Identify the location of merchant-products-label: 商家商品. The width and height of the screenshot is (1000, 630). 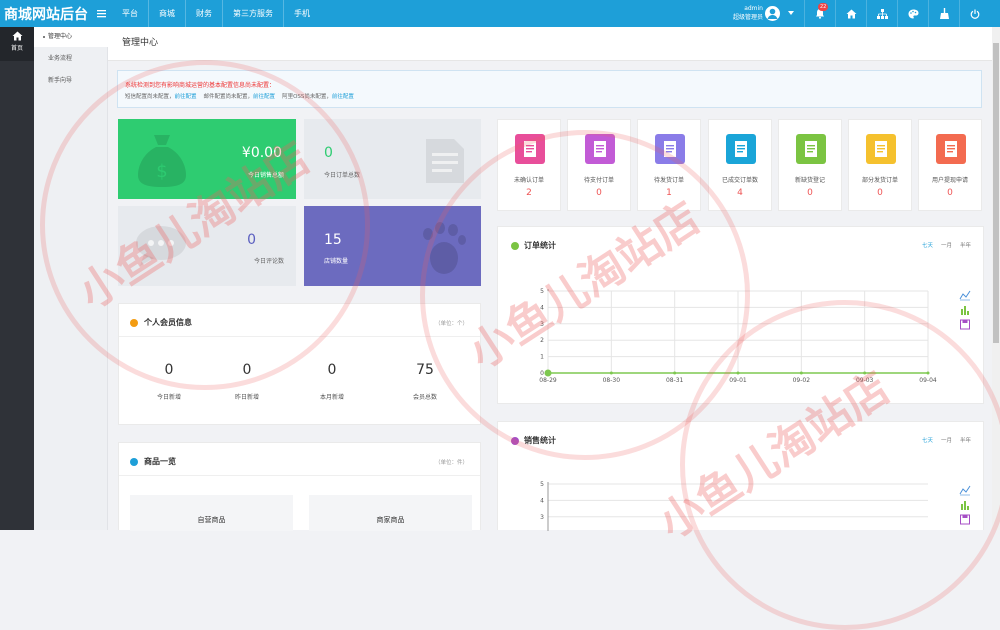
(390, 520).